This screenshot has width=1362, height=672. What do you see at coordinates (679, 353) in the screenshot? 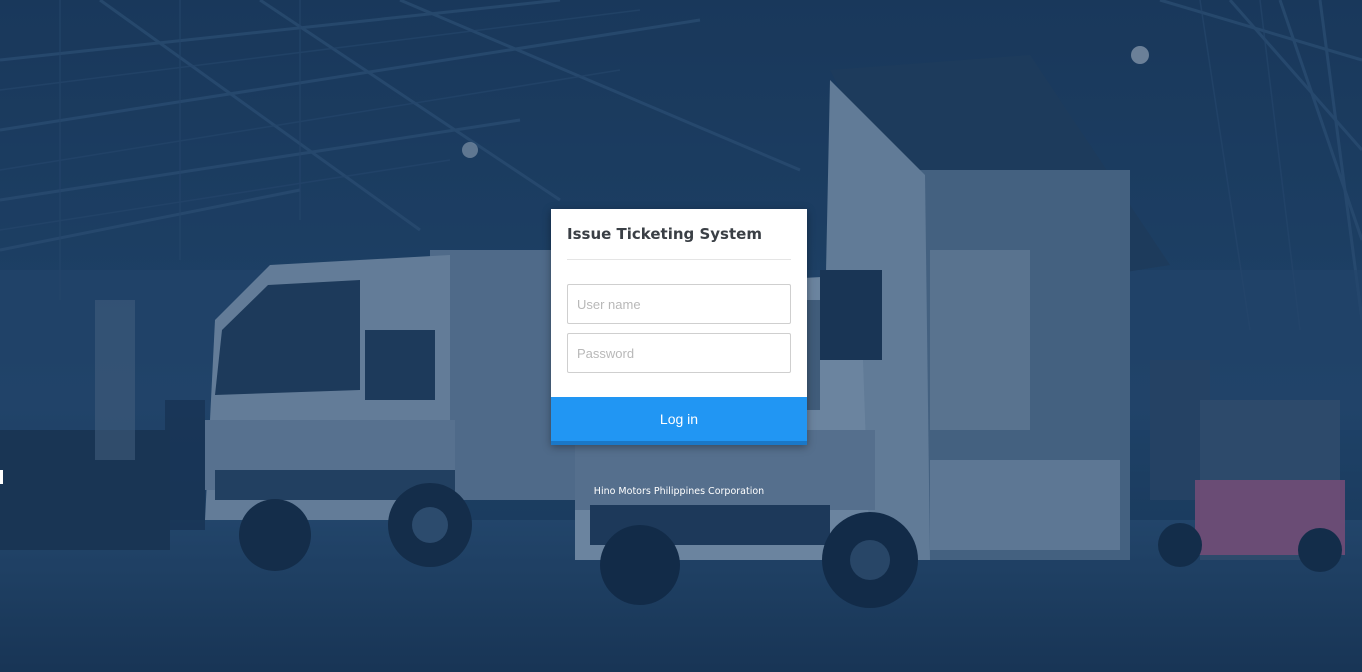
I see `password-input` at bounding box center [679, 353].